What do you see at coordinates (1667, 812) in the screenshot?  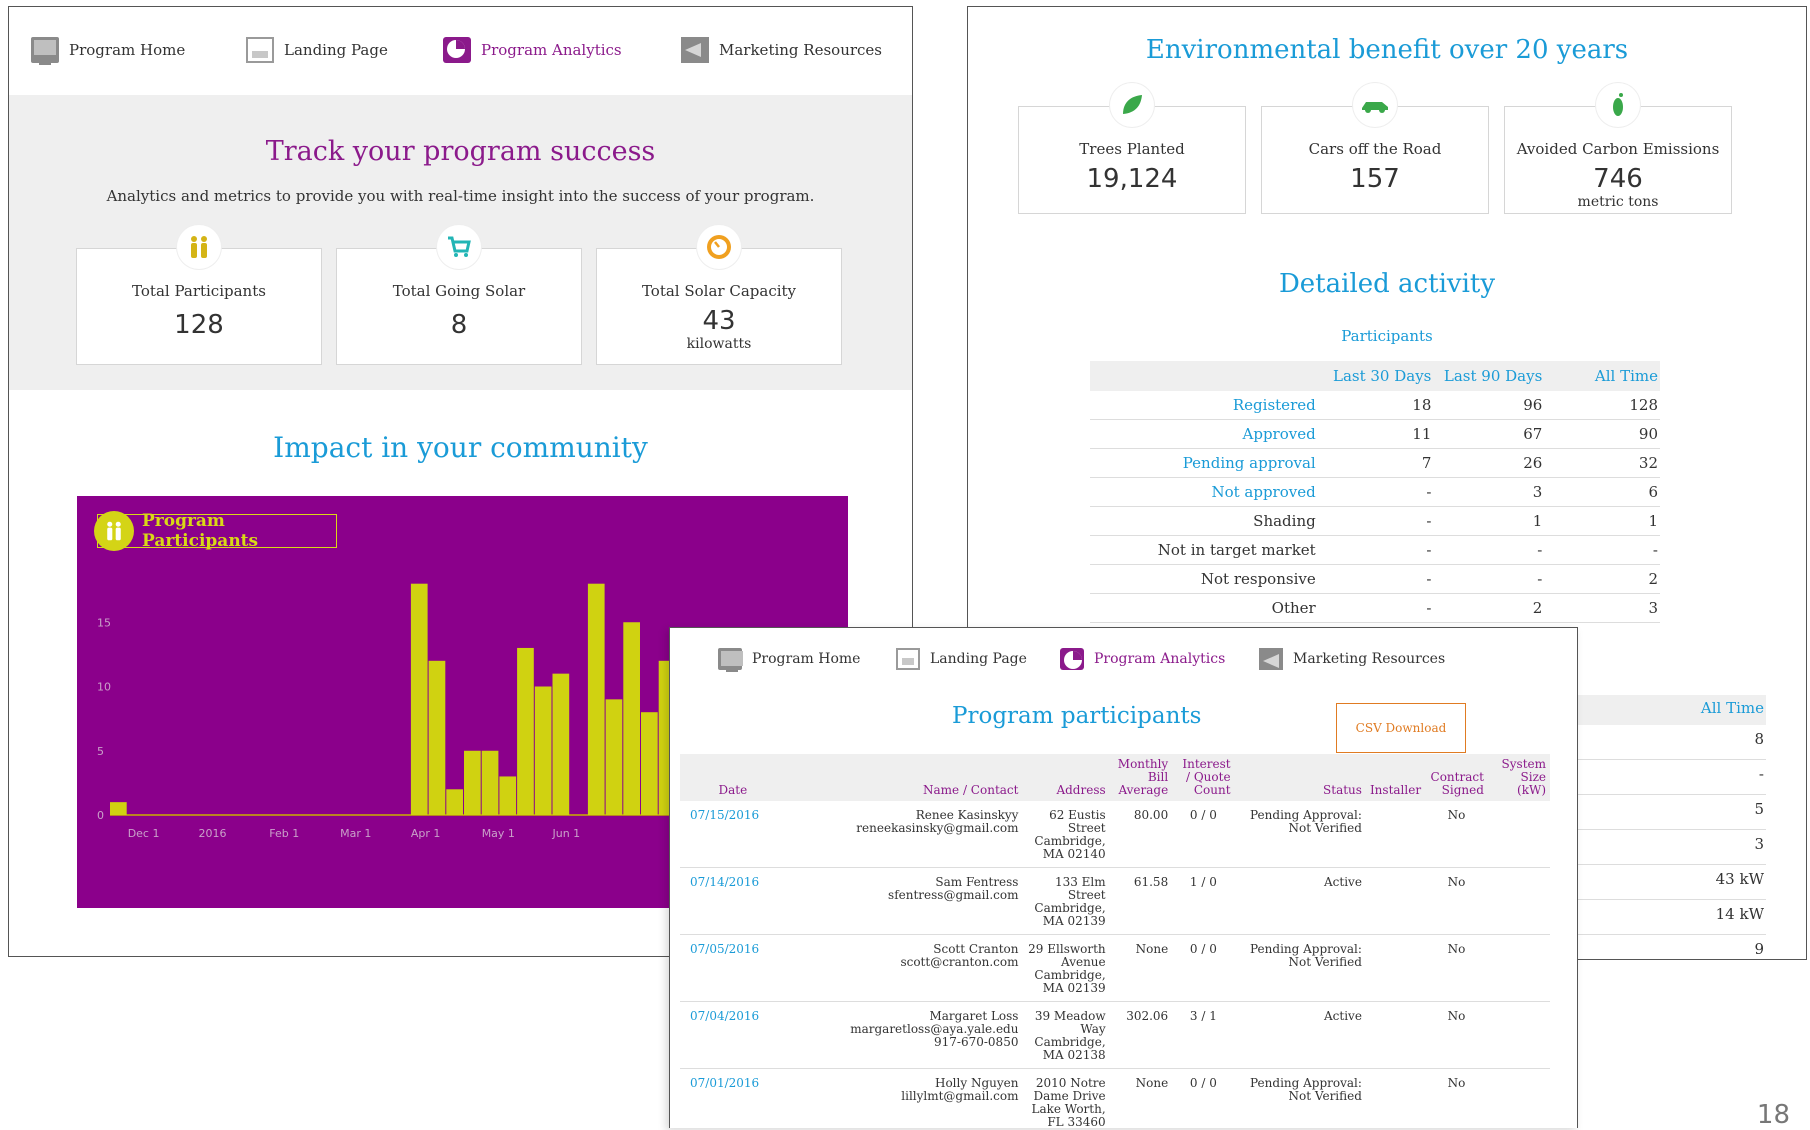 I see `cell-value: 5` at bounding box center [1667, 812].